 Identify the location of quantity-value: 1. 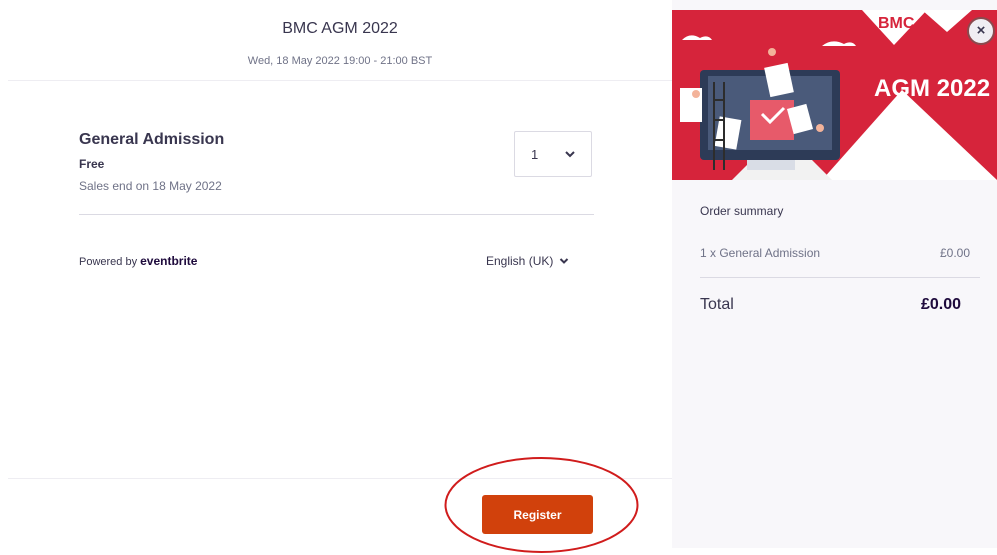
(535, 154).